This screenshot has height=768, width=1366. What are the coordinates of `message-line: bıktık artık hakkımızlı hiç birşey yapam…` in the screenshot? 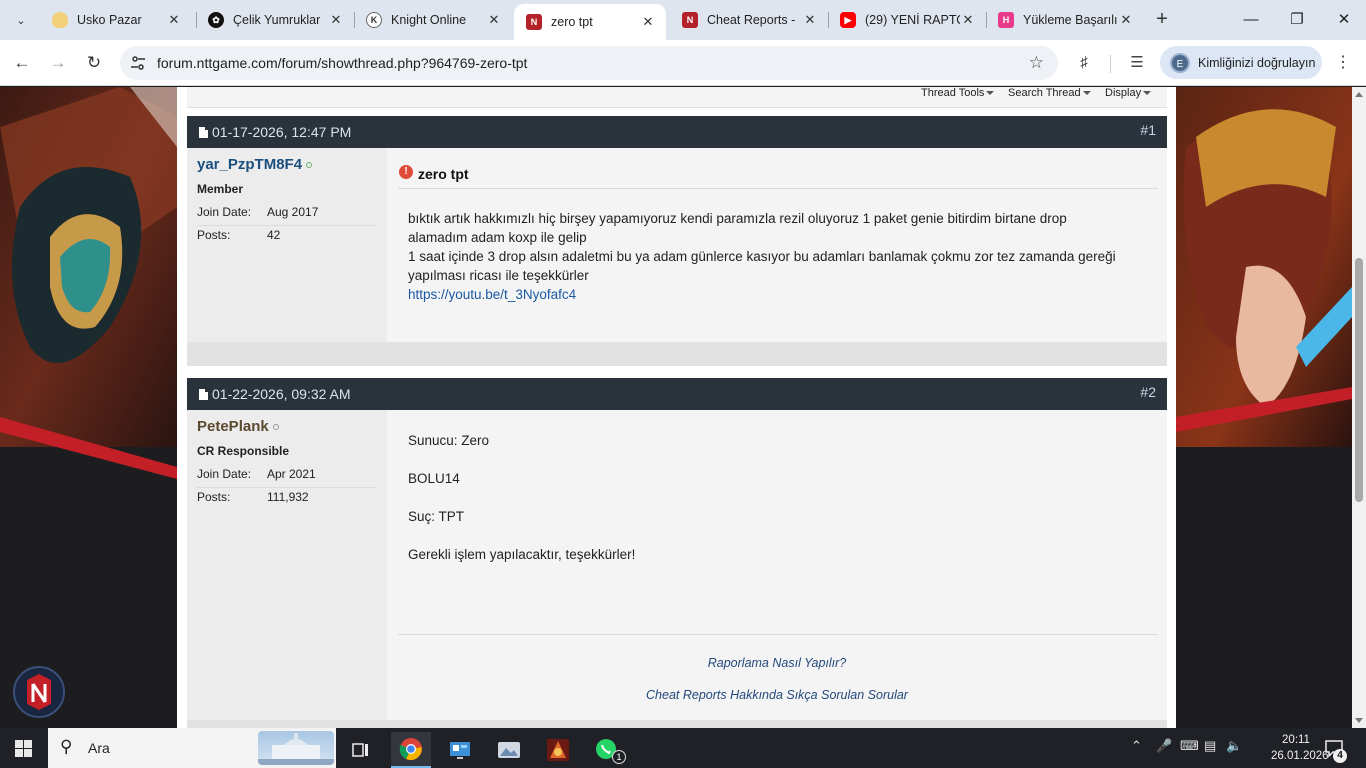 It's located at (737, 218).